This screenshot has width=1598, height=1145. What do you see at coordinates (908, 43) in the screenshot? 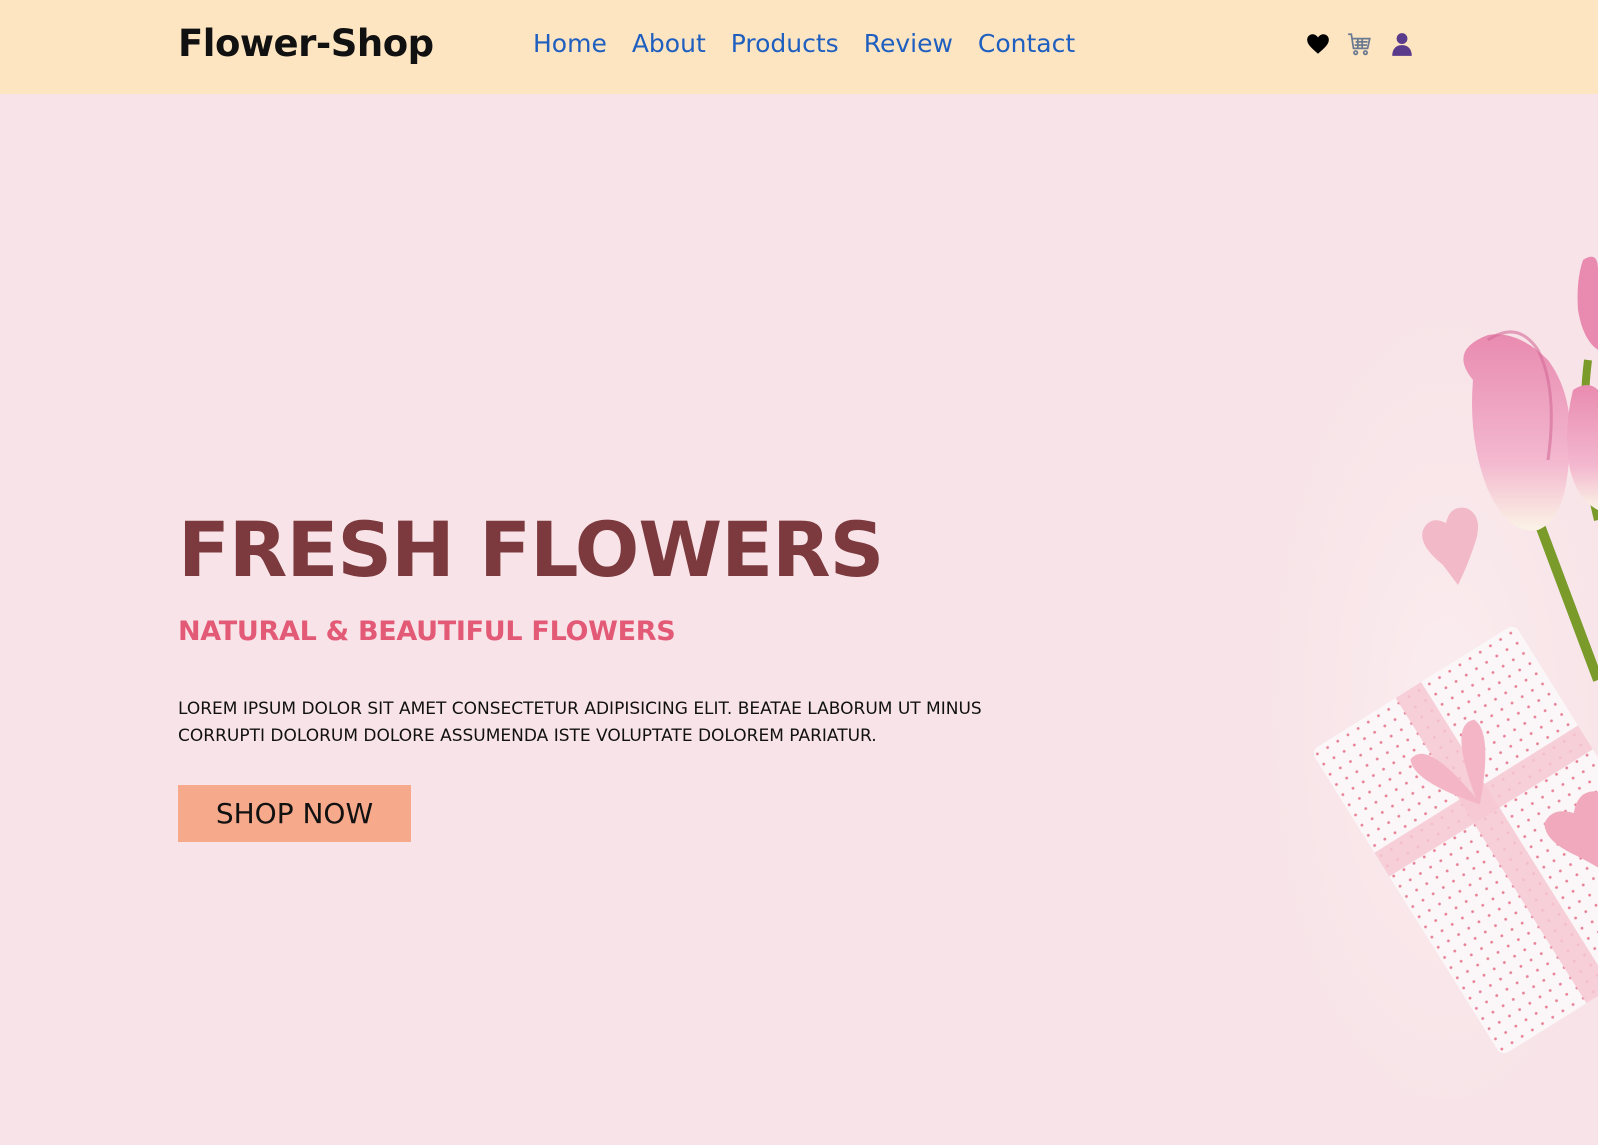
I see `nav-link-review: Review` at bounding box center [908, 43].